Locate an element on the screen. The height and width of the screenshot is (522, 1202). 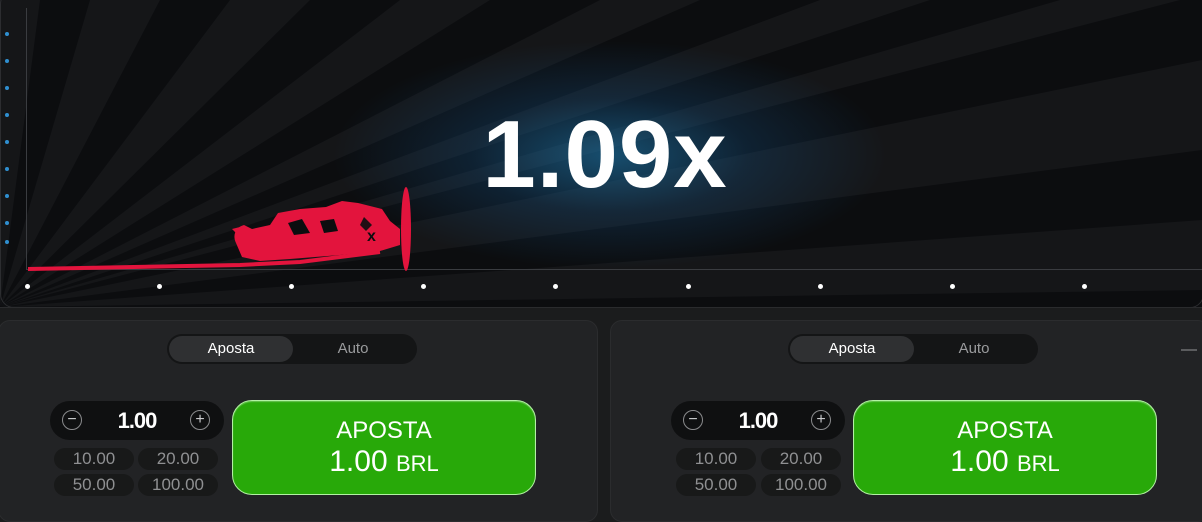
multiplier-display: 1.09x is located at coordinates (605, 154).